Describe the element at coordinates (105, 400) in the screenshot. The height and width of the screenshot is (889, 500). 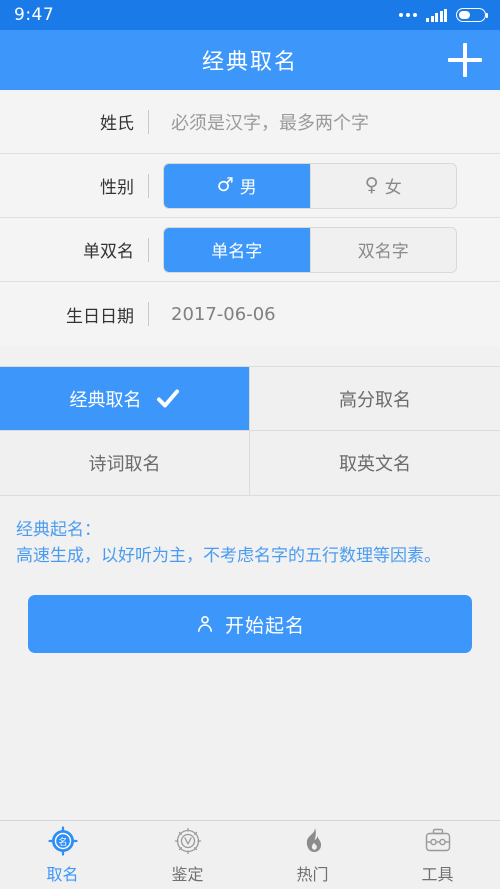
I see `mode-option-classic-label: 经典取名` at that location.